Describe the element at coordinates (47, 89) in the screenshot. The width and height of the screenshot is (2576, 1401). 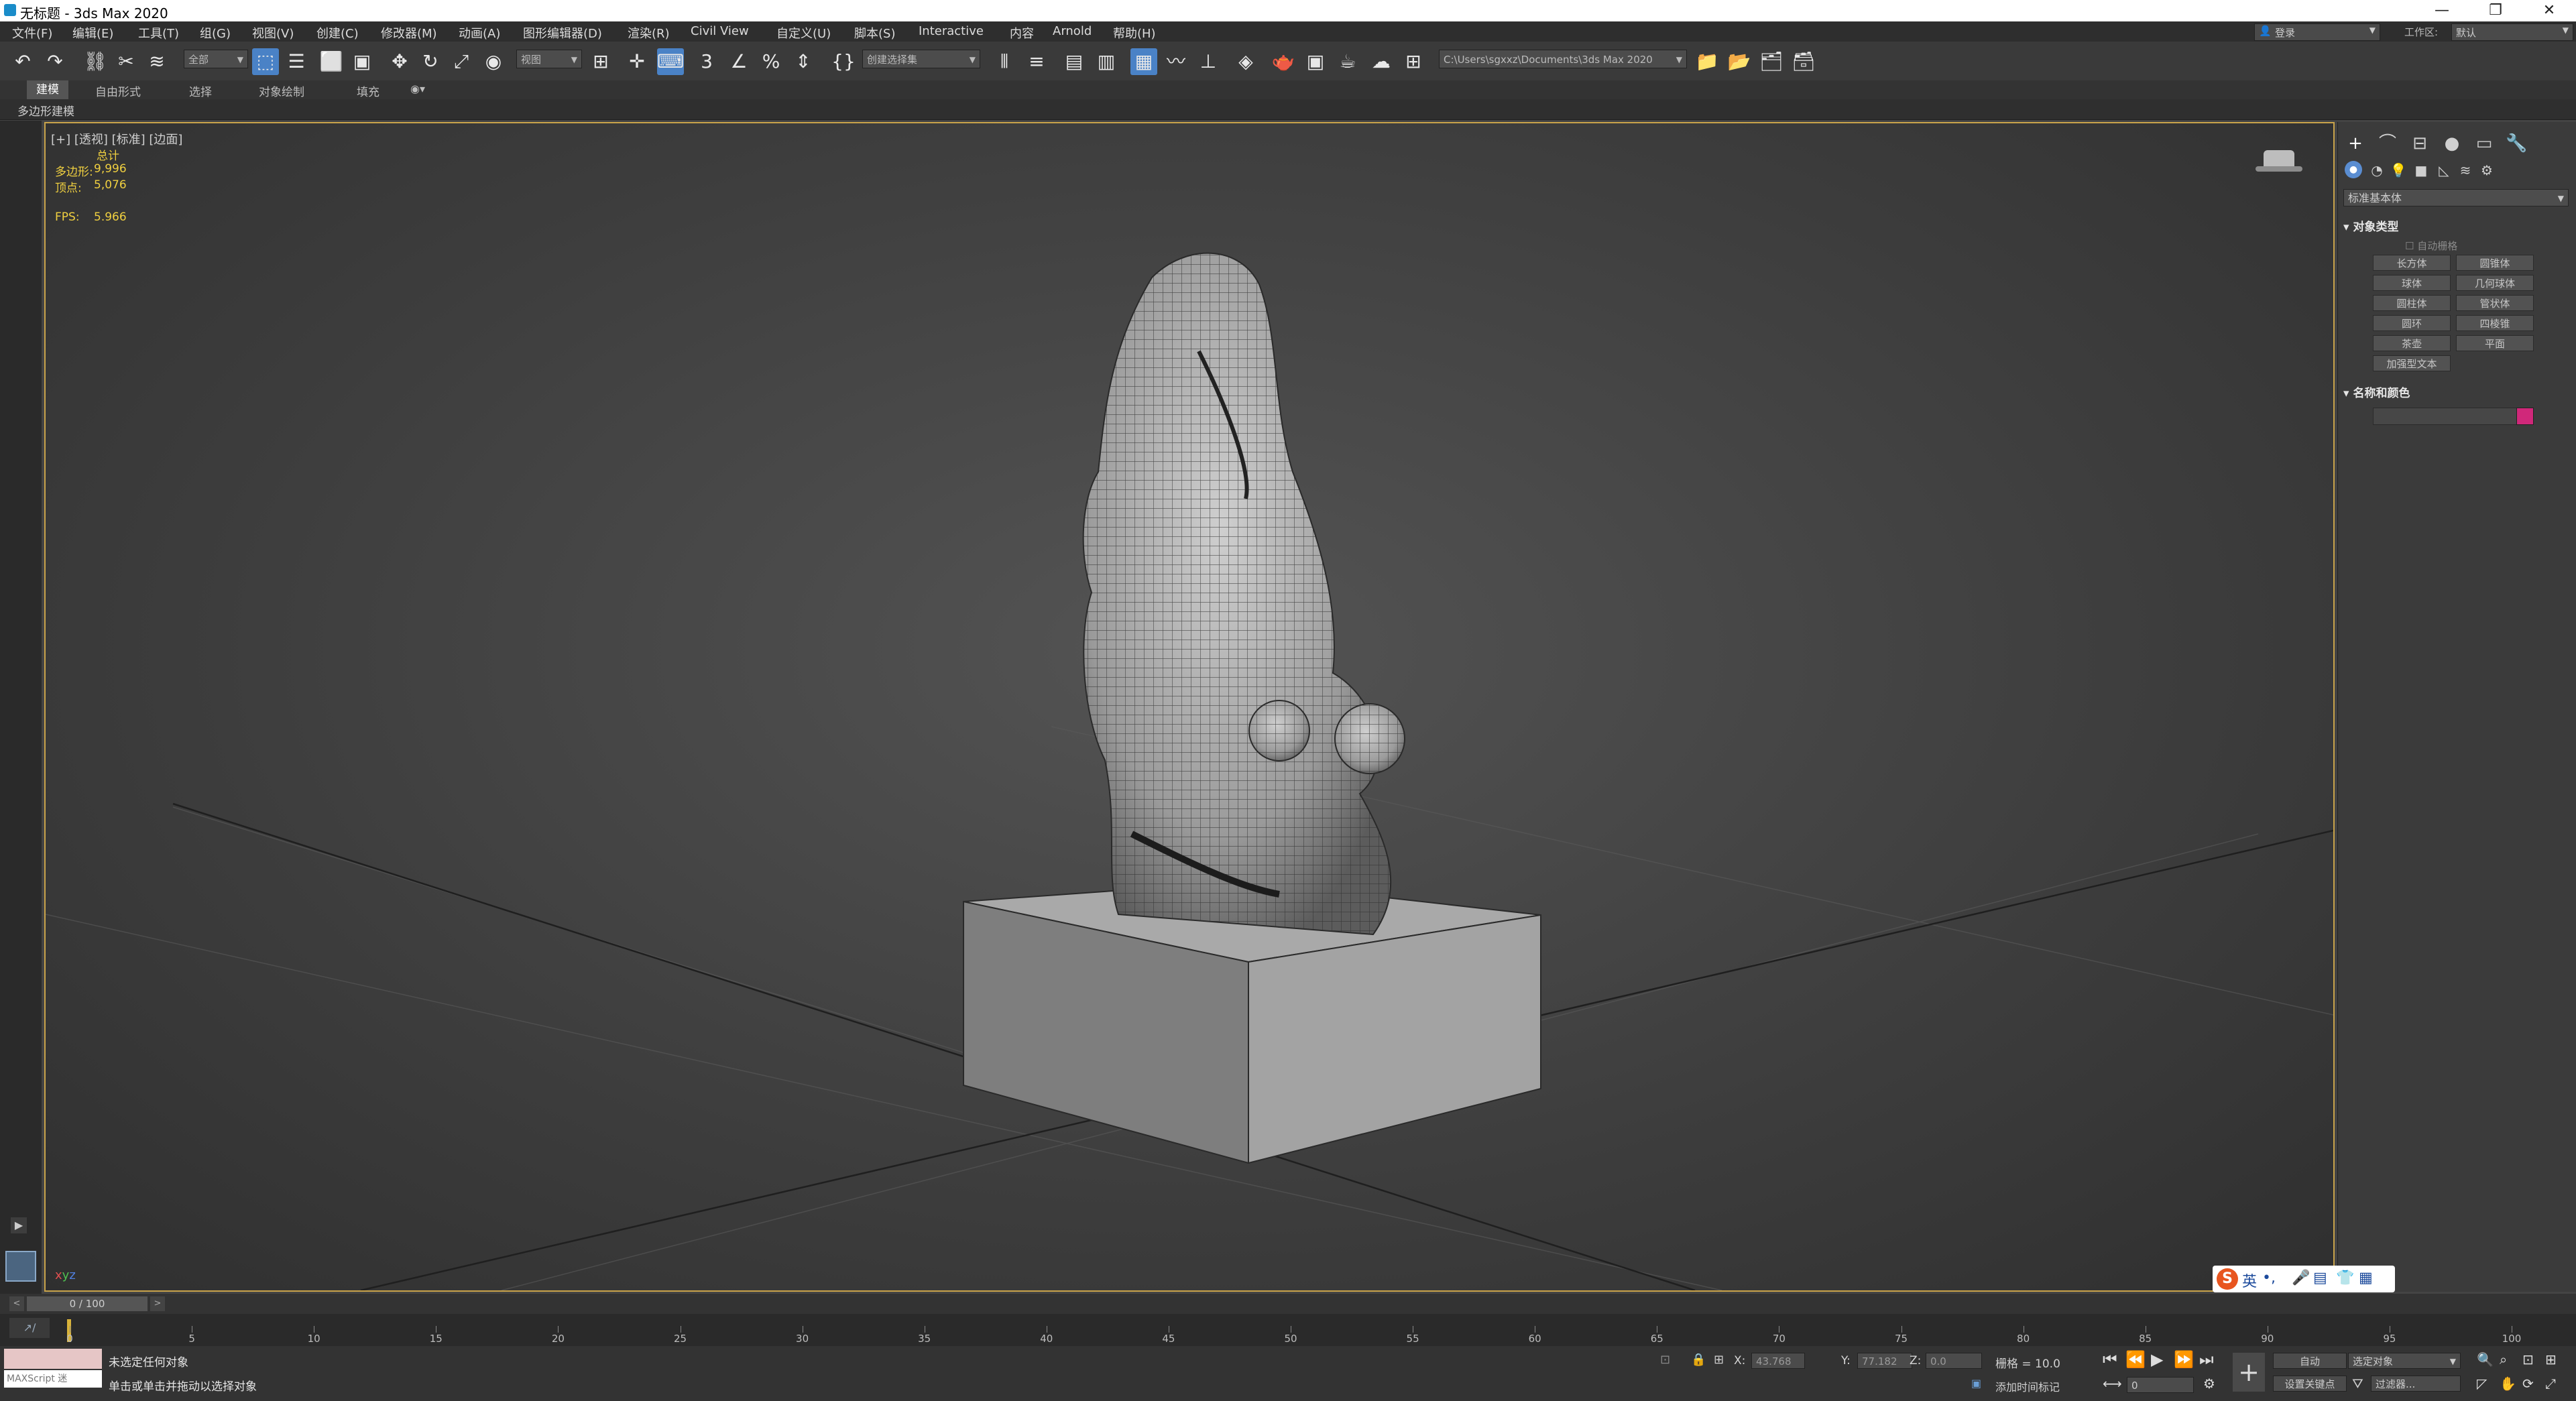
I see `ribbon-tab-modeling: 建模` at that location.